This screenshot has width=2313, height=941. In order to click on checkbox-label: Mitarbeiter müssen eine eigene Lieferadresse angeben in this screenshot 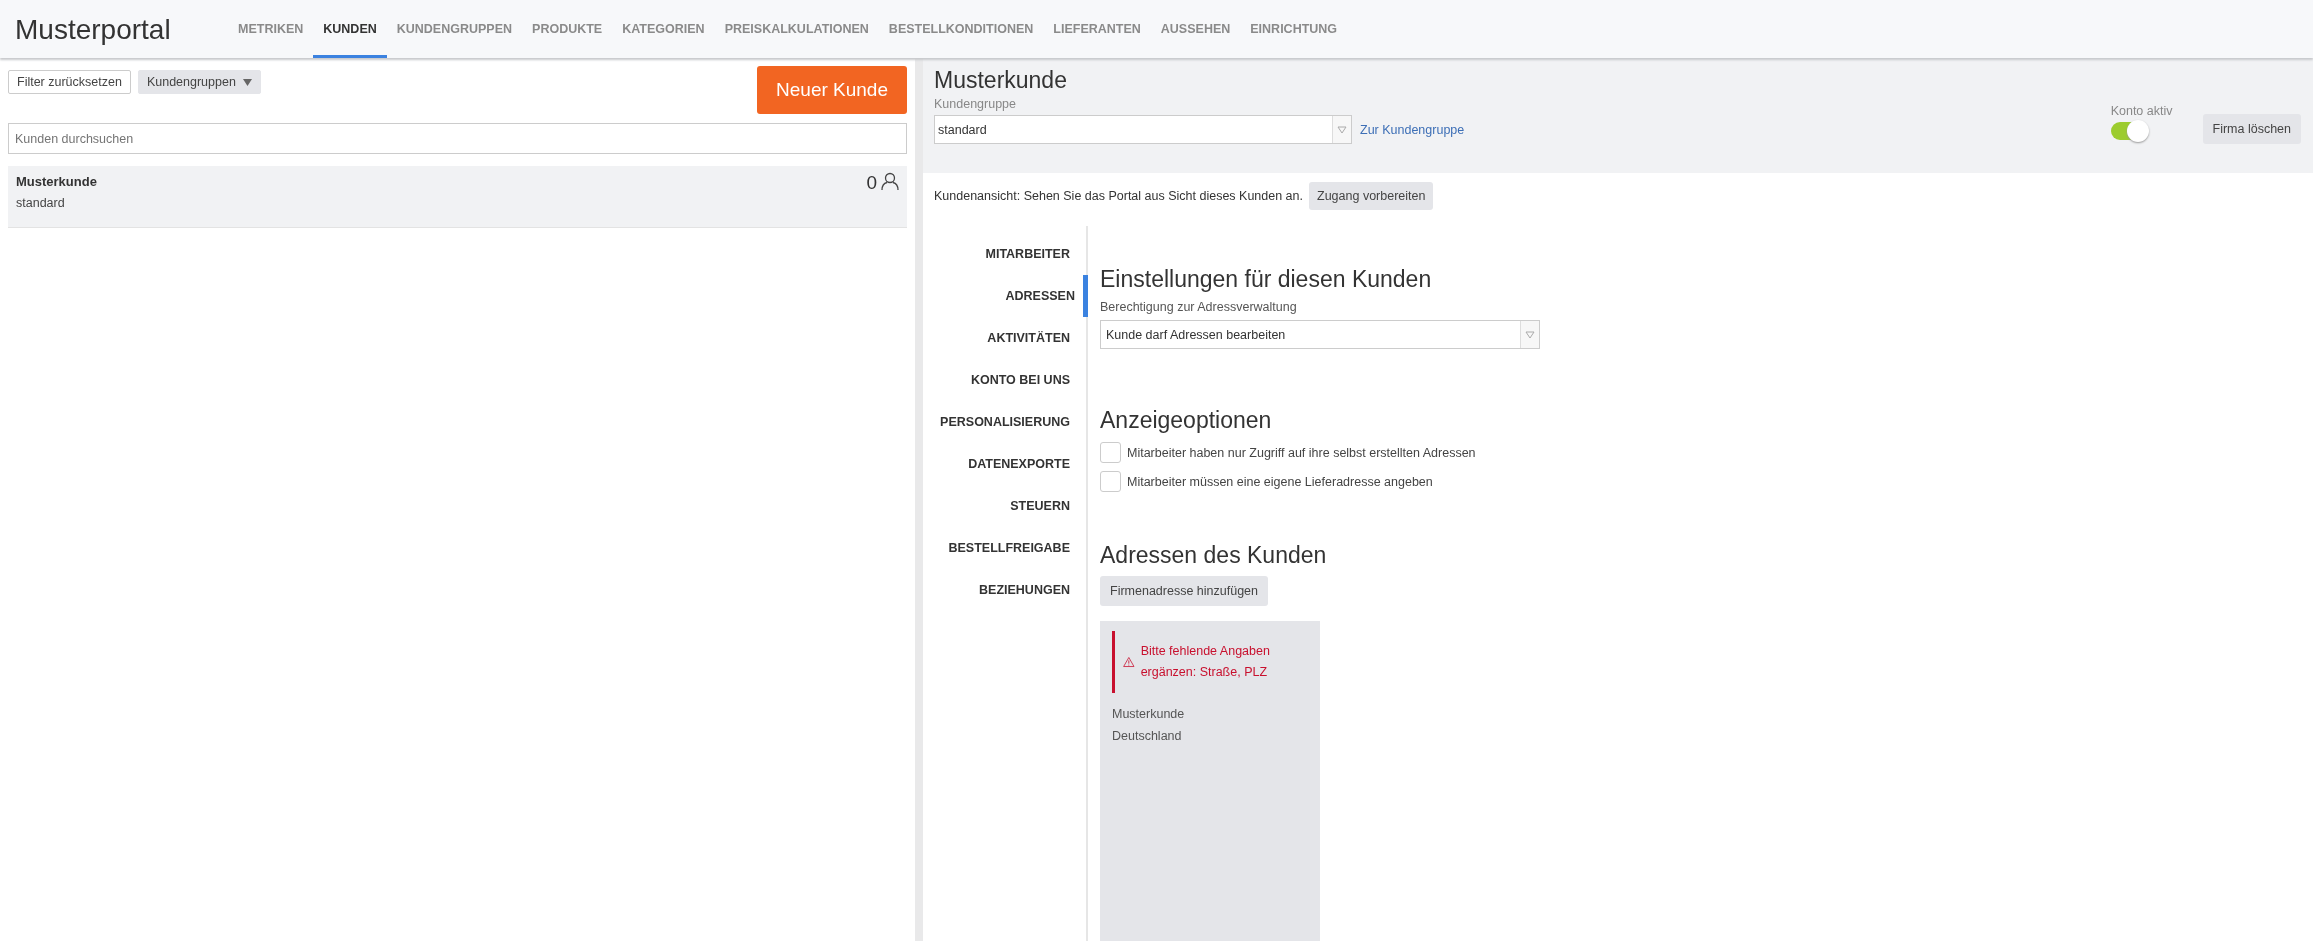, I will do `click(1280, 481)`.